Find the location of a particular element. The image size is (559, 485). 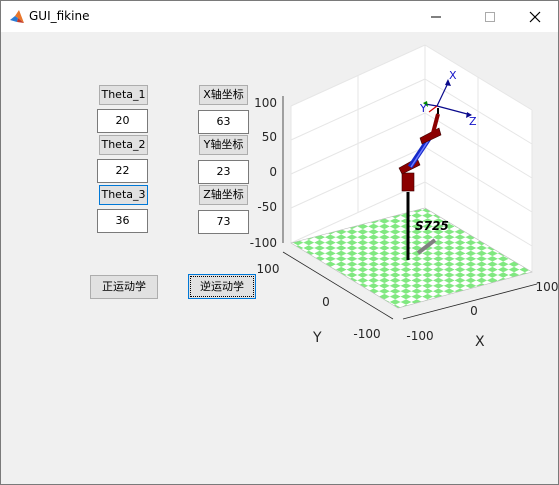

matlab-icon is located at coordinates (17, 16).